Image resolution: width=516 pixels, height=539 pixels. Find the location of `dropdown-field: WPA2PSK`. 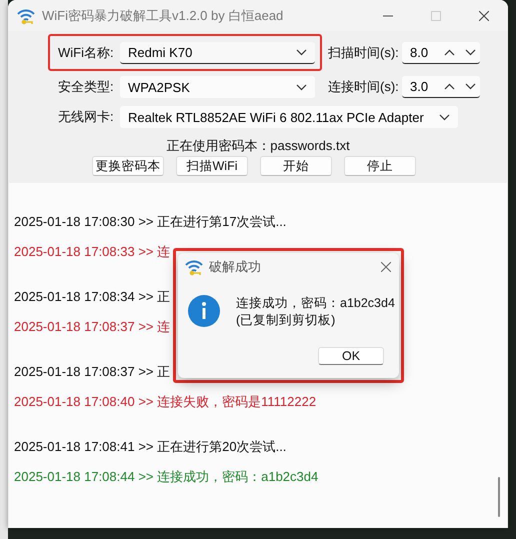

dropdown-field: WPA2PSK is located at coordinates (217, 87).